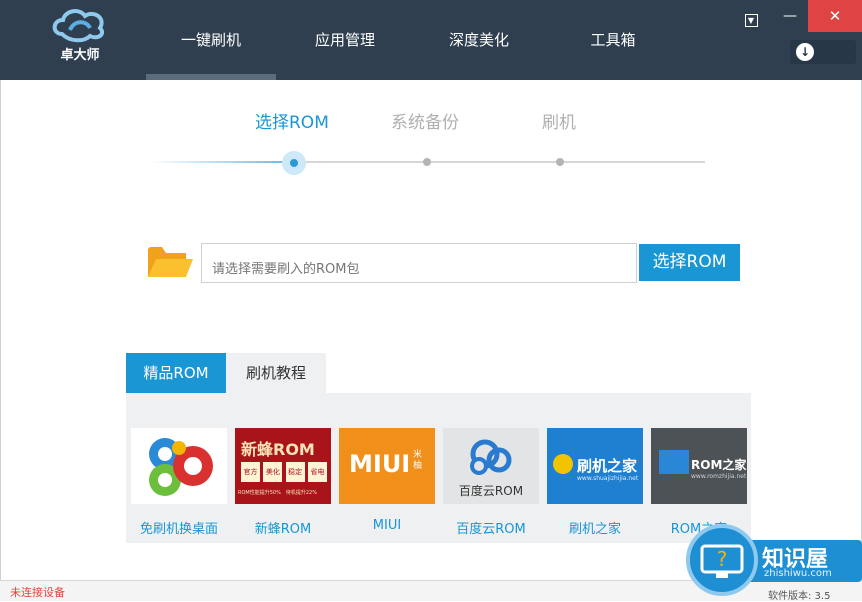 The image size is (862, 602). Describe the element at coordinates (613, 40) in the screenshot. I see `nav-tab-toolbox: 工具箱` at that location.